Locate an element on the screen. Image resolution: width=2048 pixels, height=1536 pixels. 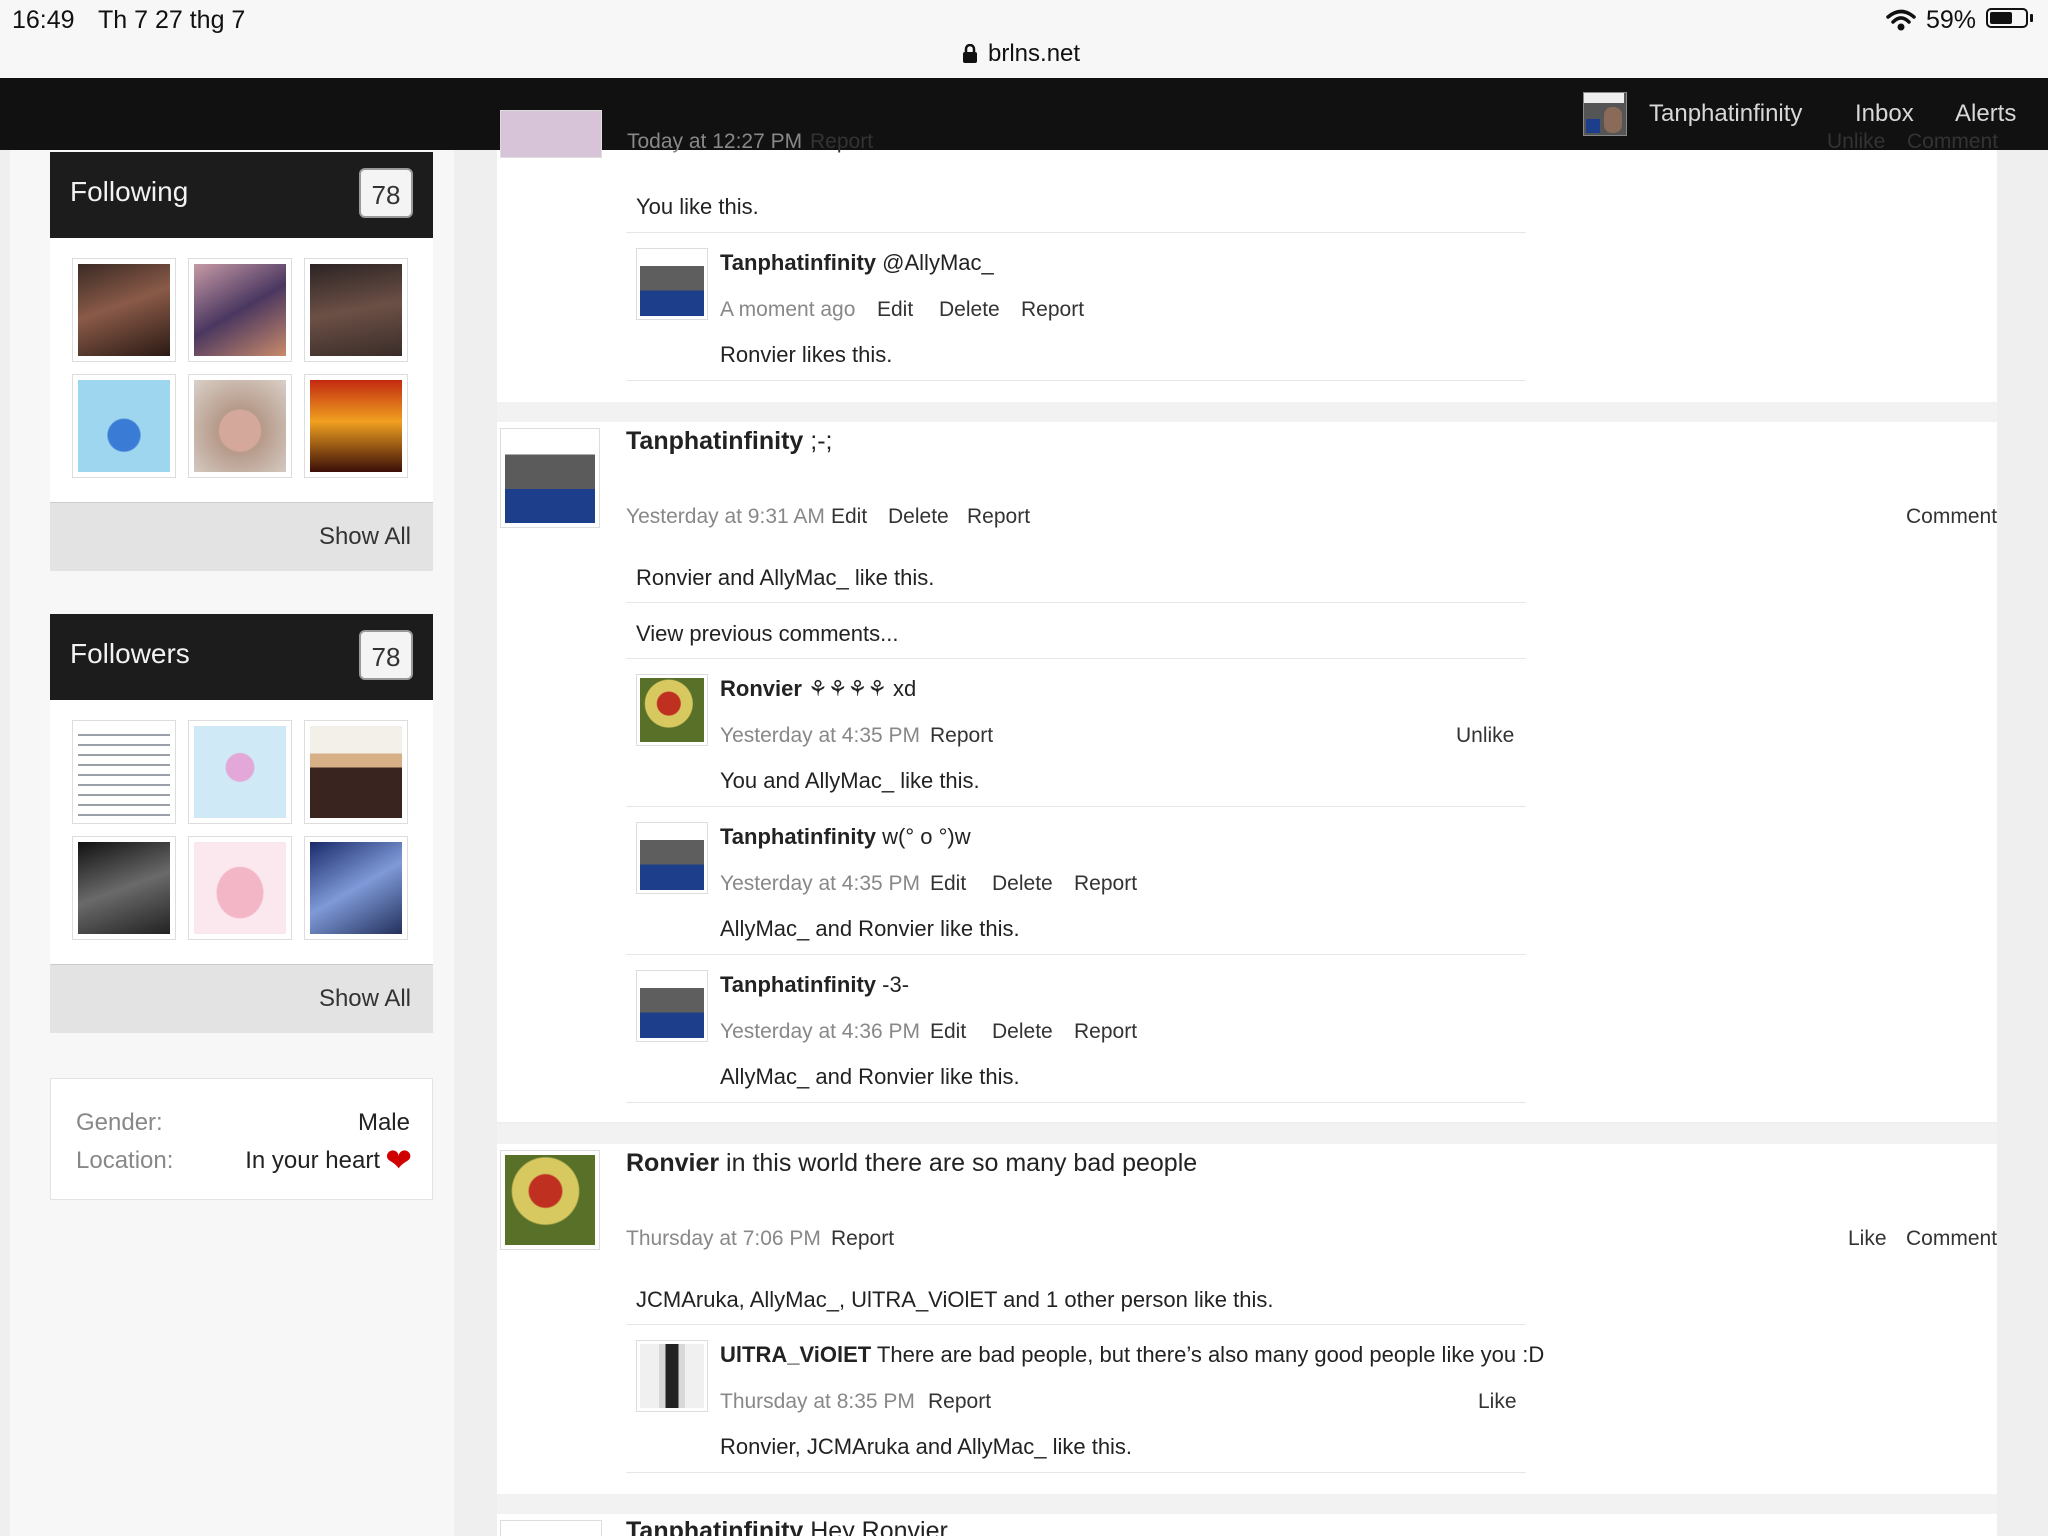
post-likes-summary: Ronvier and AllyMac_ like this. is located at coordinates (785, 577).